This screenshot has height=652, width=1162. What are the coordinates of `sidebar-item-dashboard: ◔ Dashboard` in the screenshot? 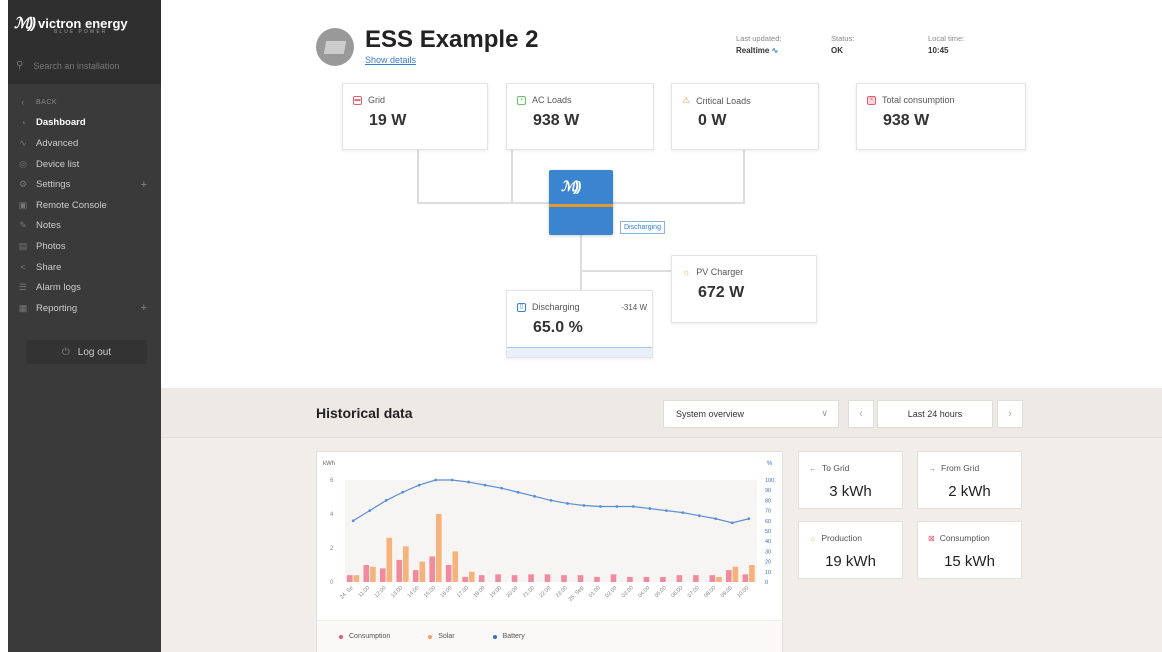 It's located at (84, 123).